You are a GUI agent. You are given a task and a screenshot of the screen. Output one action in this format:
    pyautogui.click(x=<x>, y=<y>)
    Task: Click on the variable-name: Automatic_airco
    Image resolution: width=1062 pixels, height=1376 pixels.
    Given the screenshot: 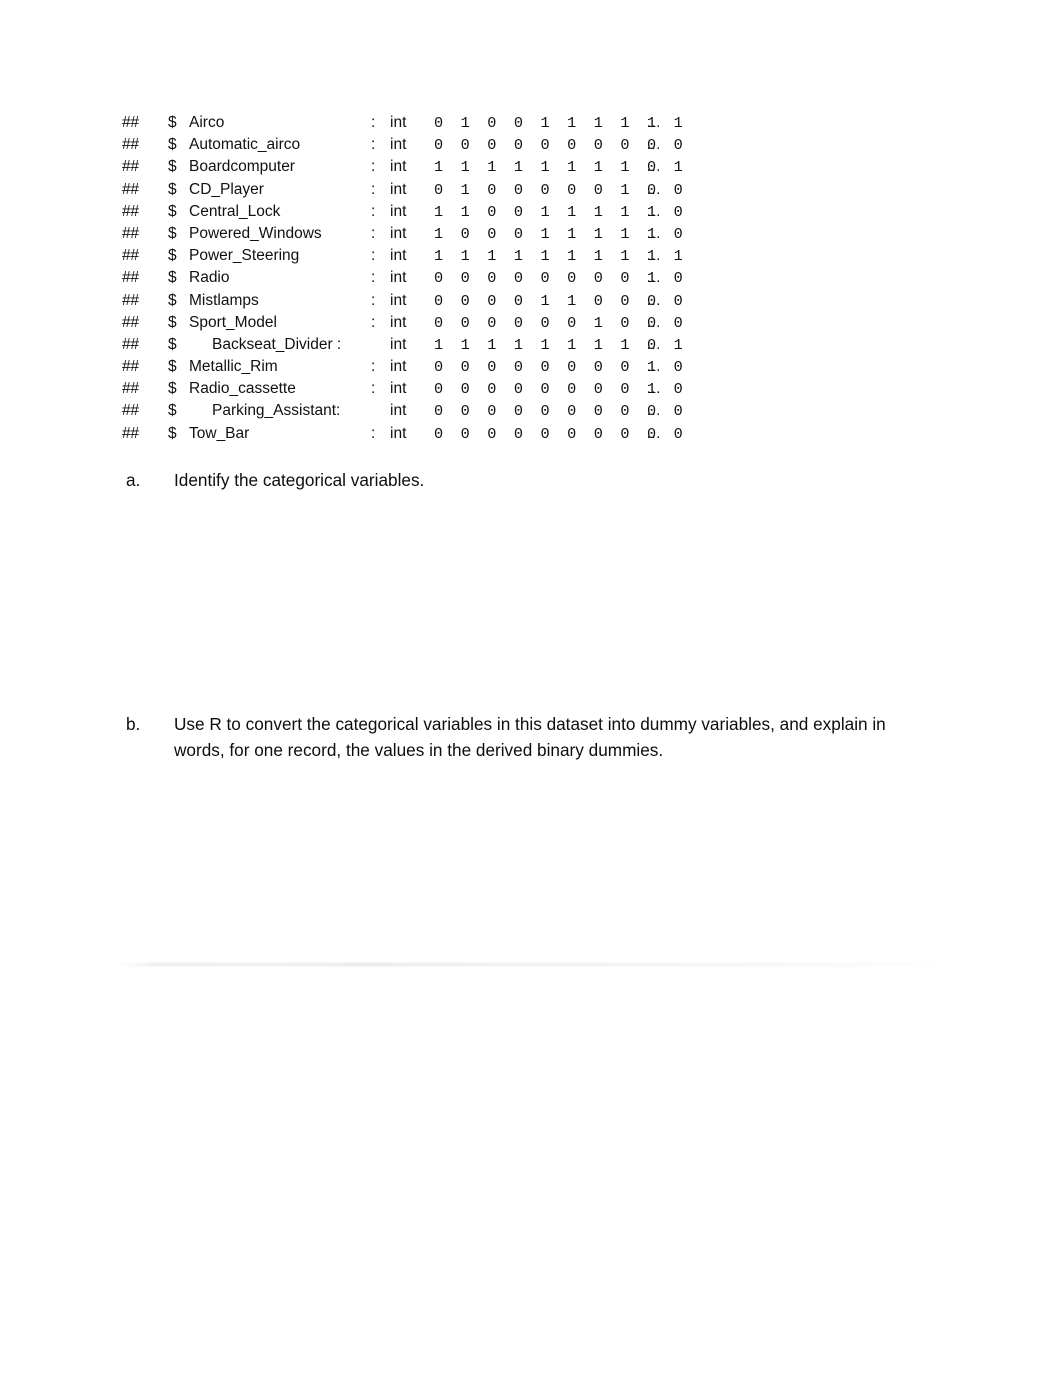 What is the action you would take?
    pyautogui.click(x=245, y=145)
    